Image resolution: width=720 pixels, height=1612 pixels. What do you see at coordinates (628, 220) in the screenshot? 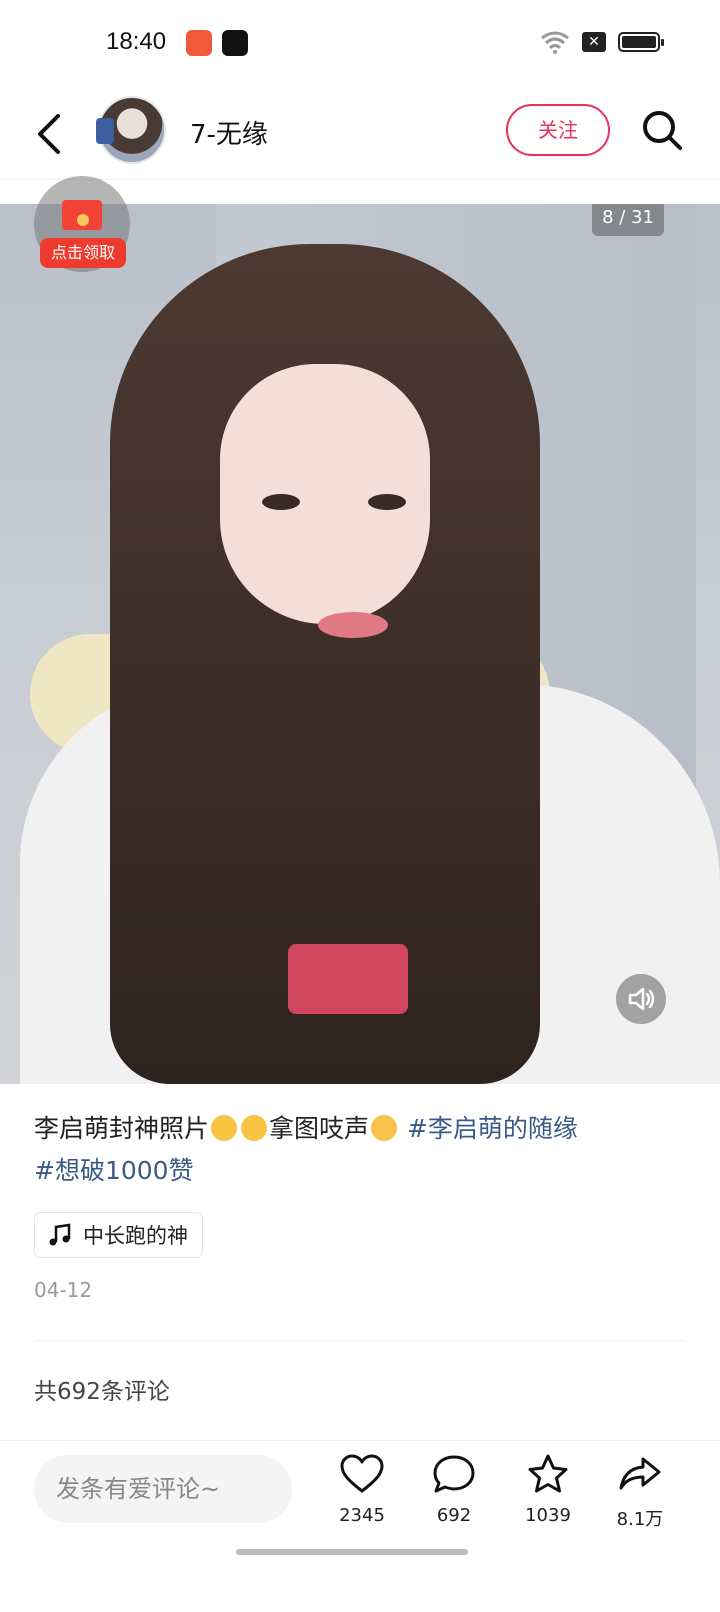
I see `photo-counter: 8 / 31` at bounding box center [628, 220].